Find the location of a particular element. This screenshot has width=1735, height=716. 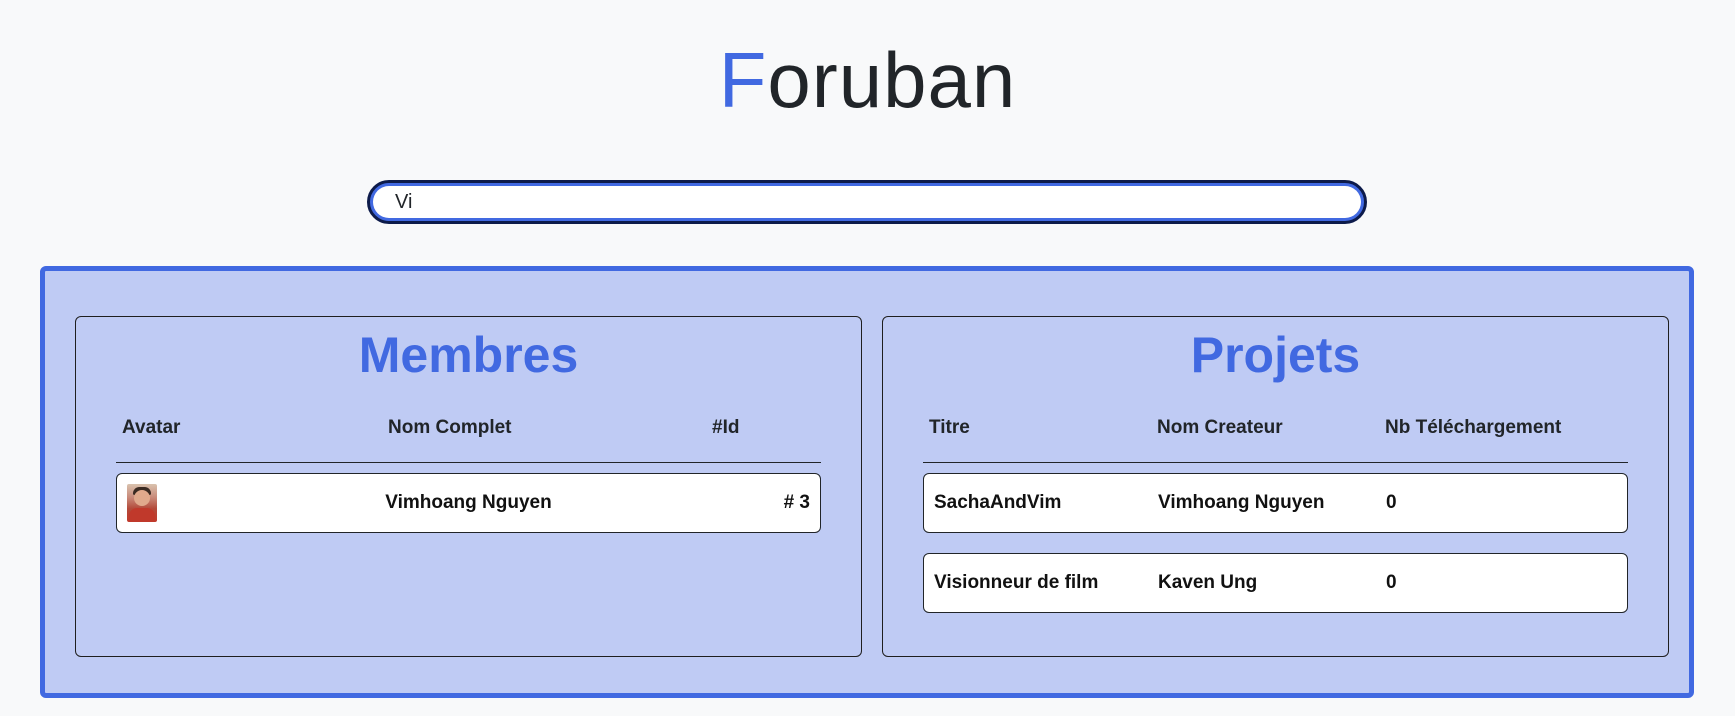

projects-title: Projets is located at coordinates (1275, 355).